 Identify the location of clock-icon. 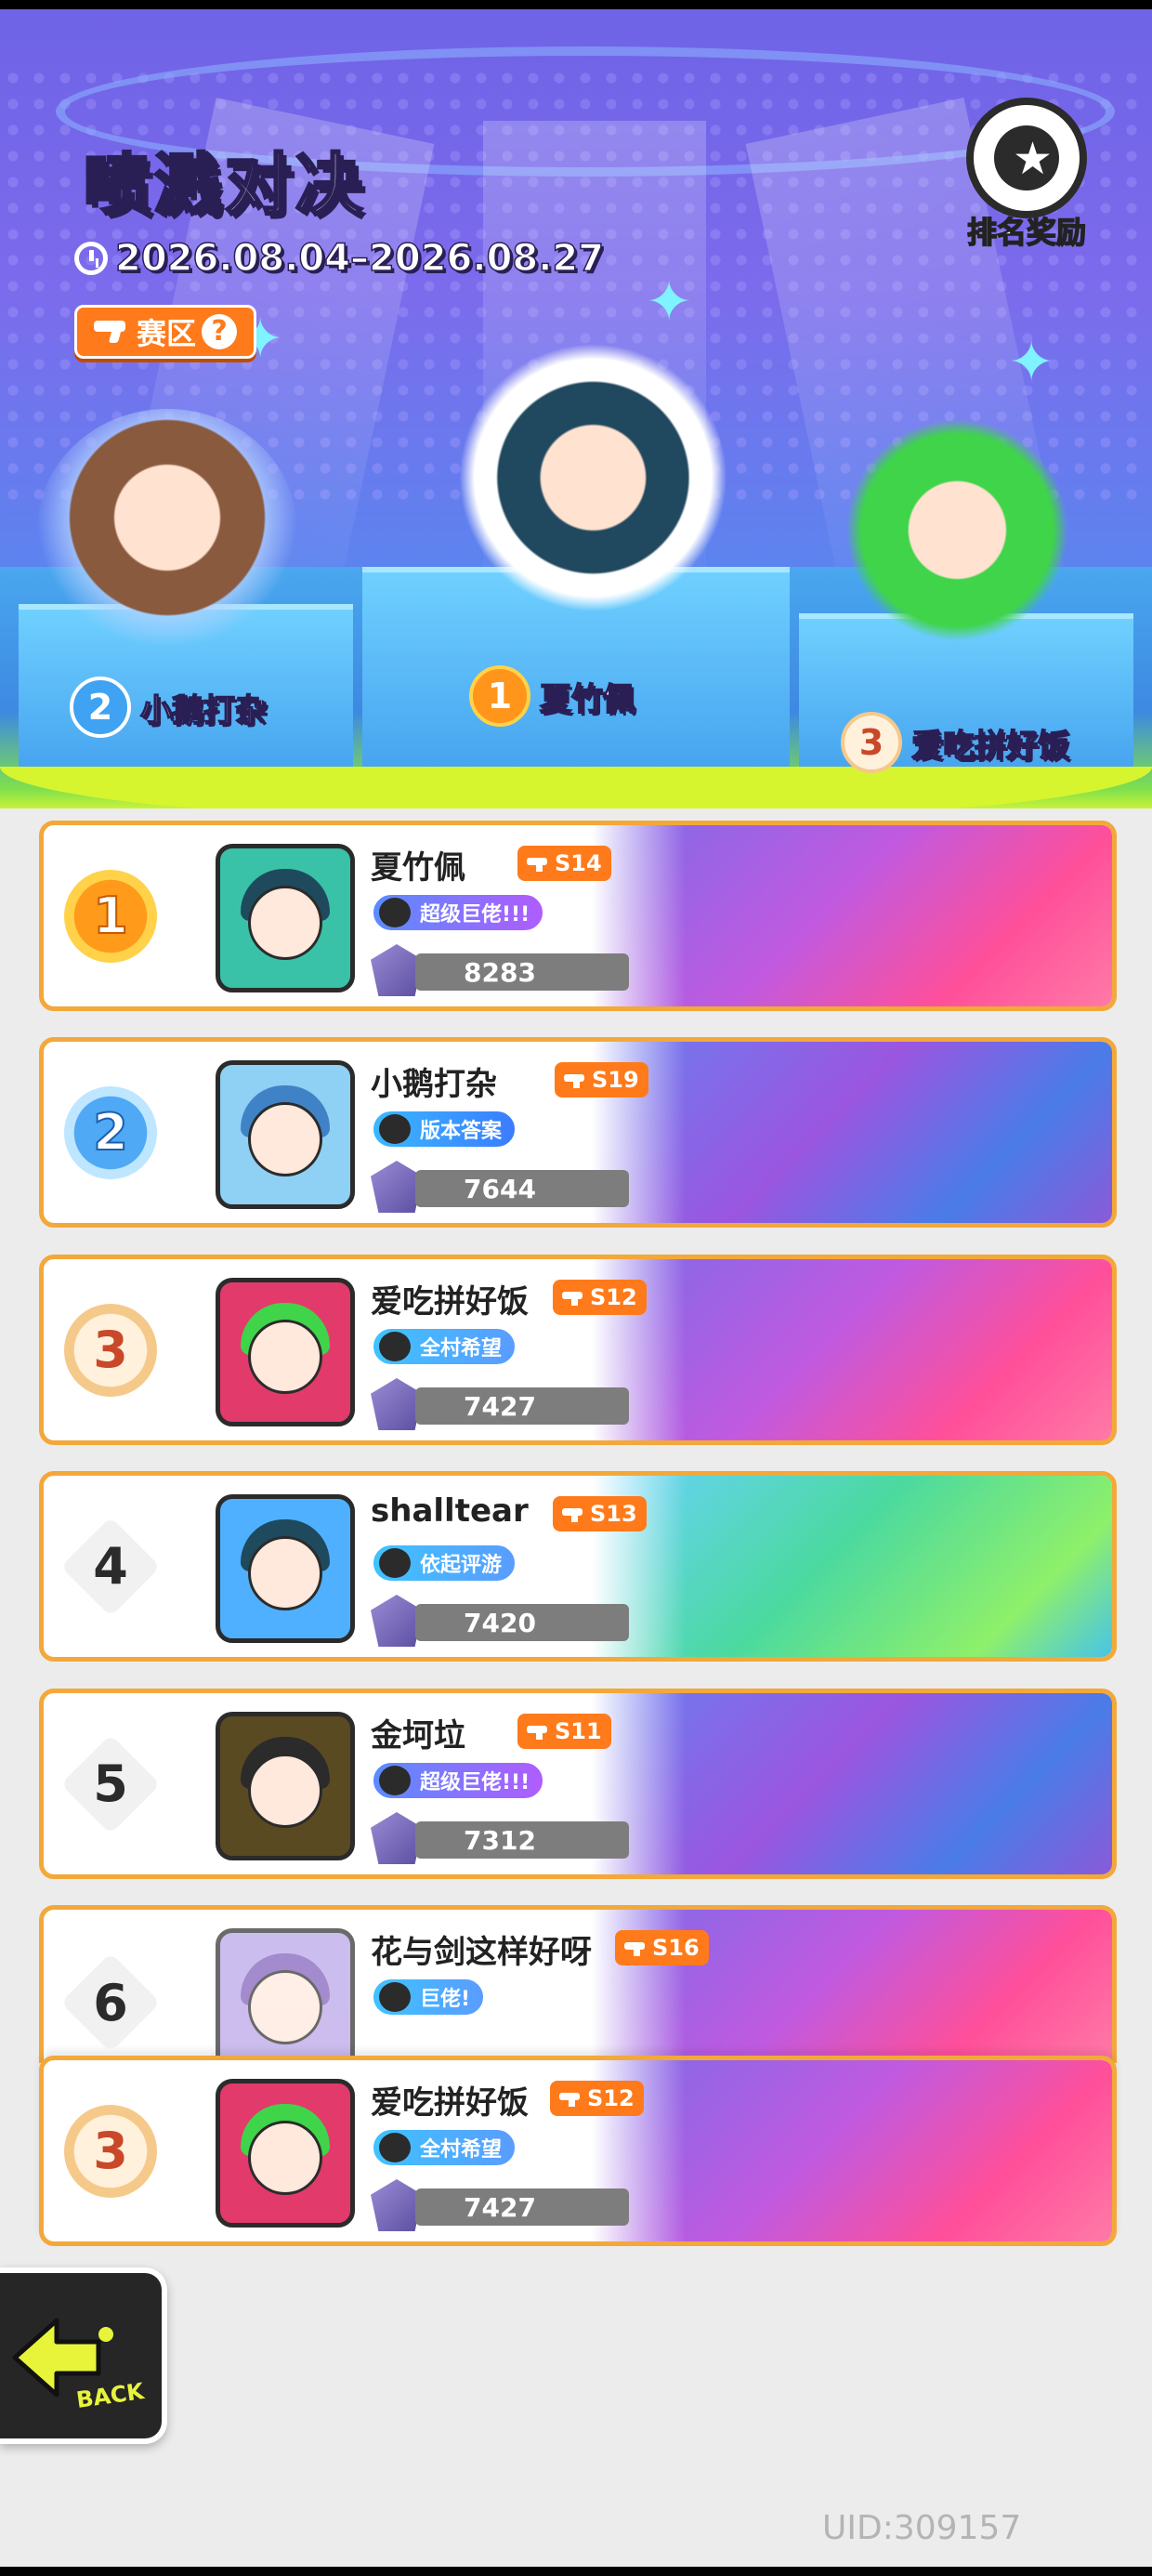
(91, 258).